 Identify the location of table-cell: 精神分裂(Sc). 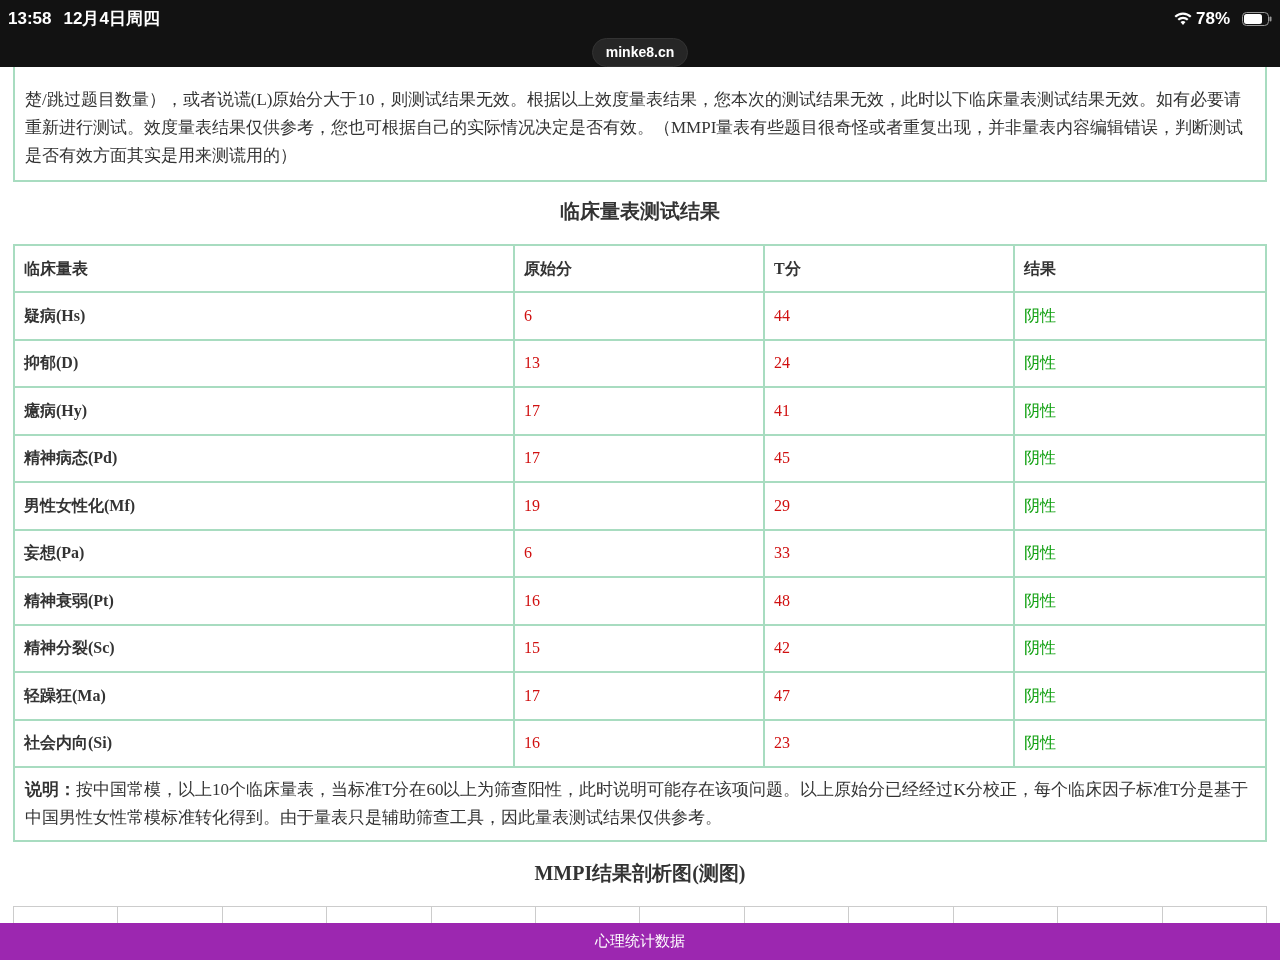
(265, 649).